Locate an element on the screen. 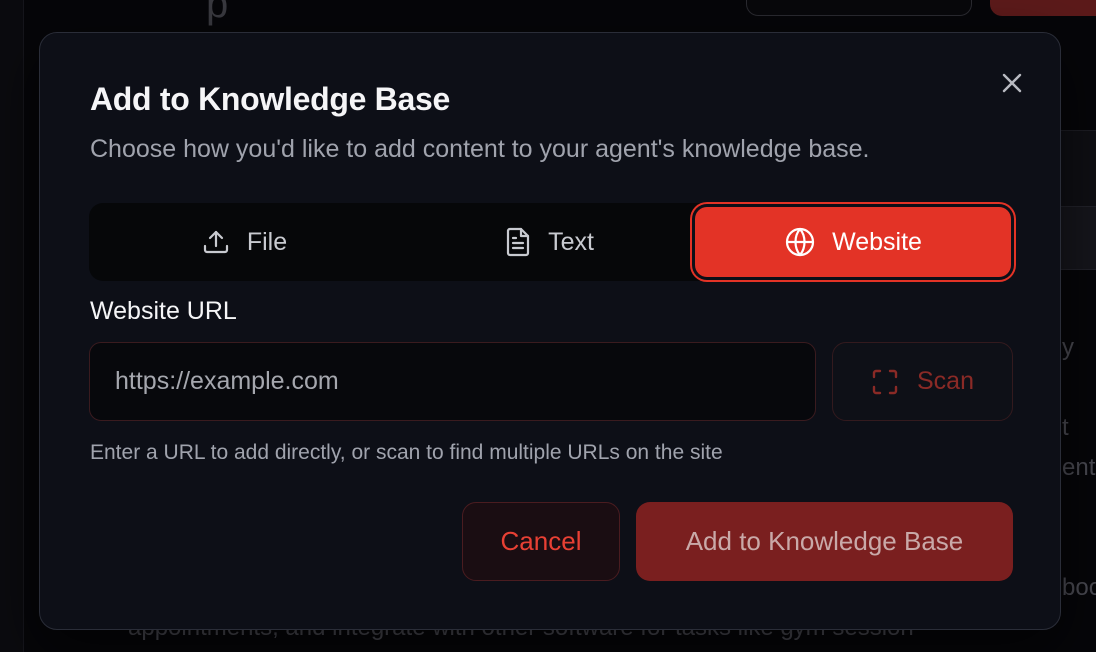 The width and height of the screenshot is (1096, 652). cancel-button: Cancel is located at coordinates (541, 541).